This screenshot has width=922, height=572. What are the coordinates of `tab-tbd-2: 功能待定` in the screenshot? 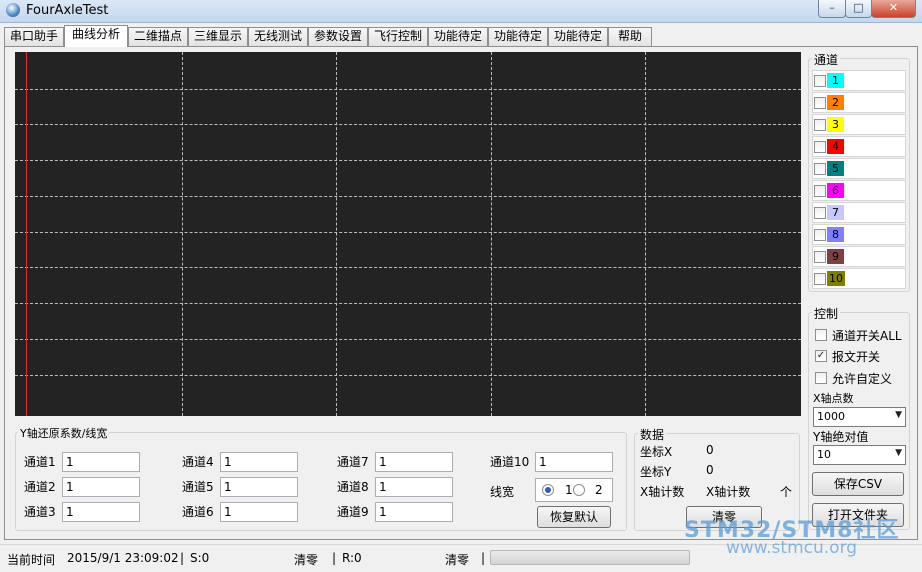 It's located at (518, 36).